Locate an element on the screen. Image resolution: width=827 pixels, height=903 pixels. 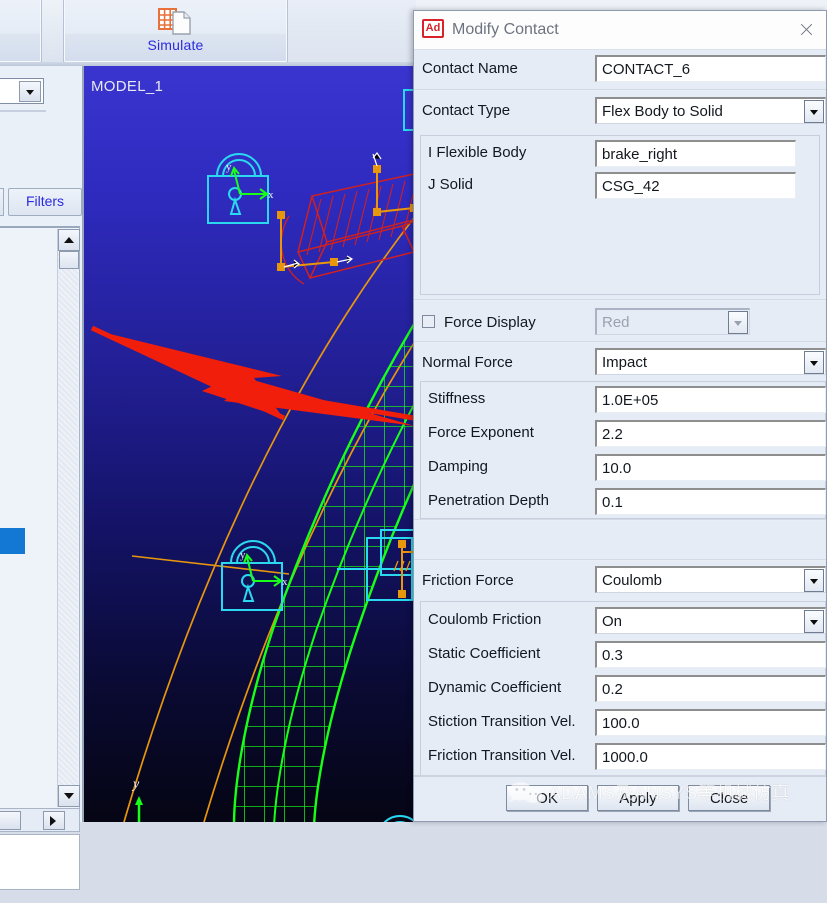
friction-force-label: Friction Force is located at coordinates (468, 580).